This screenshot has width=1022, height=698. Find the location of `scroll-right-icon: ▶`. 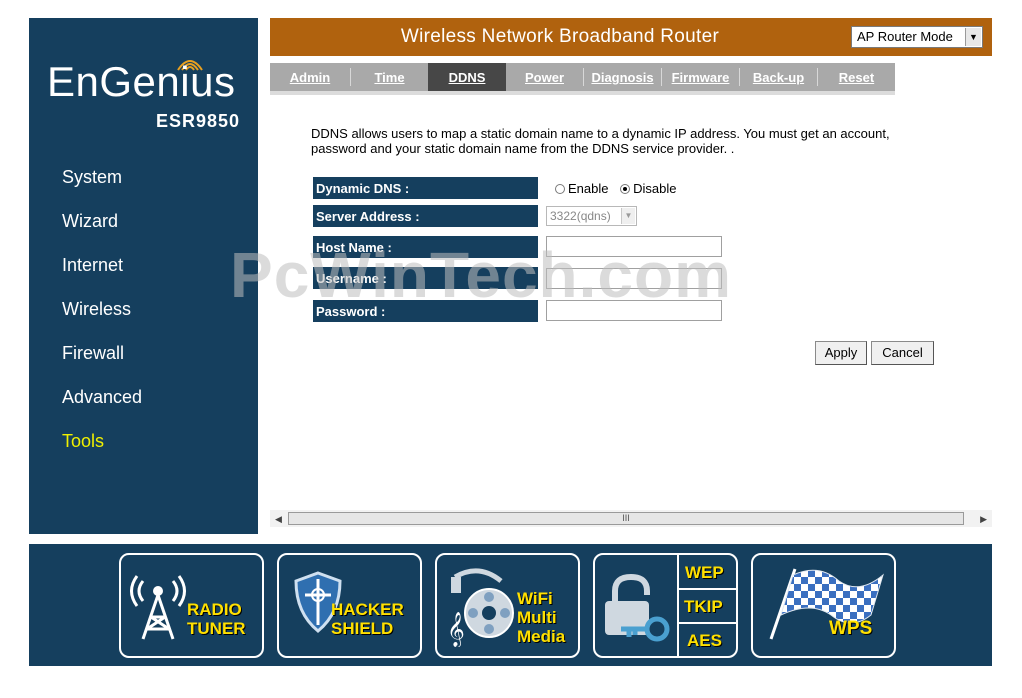

scroll-right-icon: ▶ is located at coordinates (983, 519).